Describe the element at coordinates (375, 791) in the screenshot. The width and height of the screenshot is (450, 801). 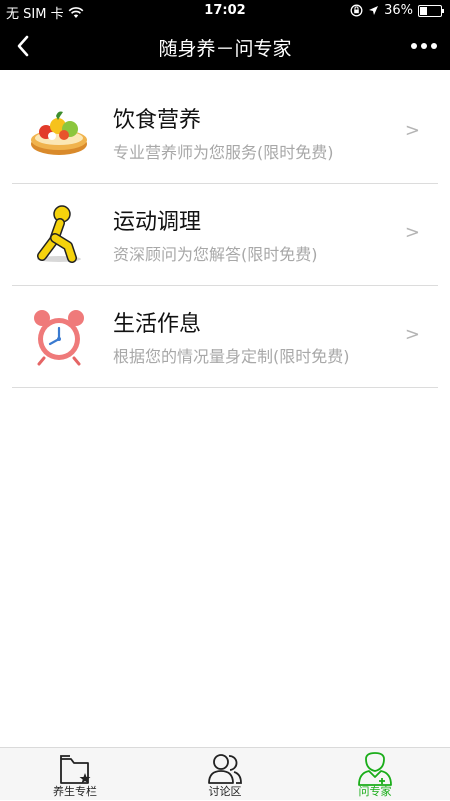
I see `tab-label: 问专家` at that location.